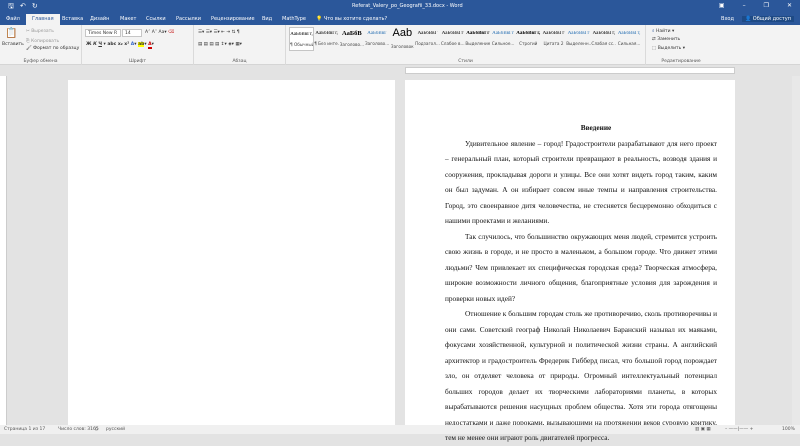  What do you see at coordinates (666, 39) in the screenshot?
I see `replace-button: ⇄ Заменить` at bounding box center [666, 39].